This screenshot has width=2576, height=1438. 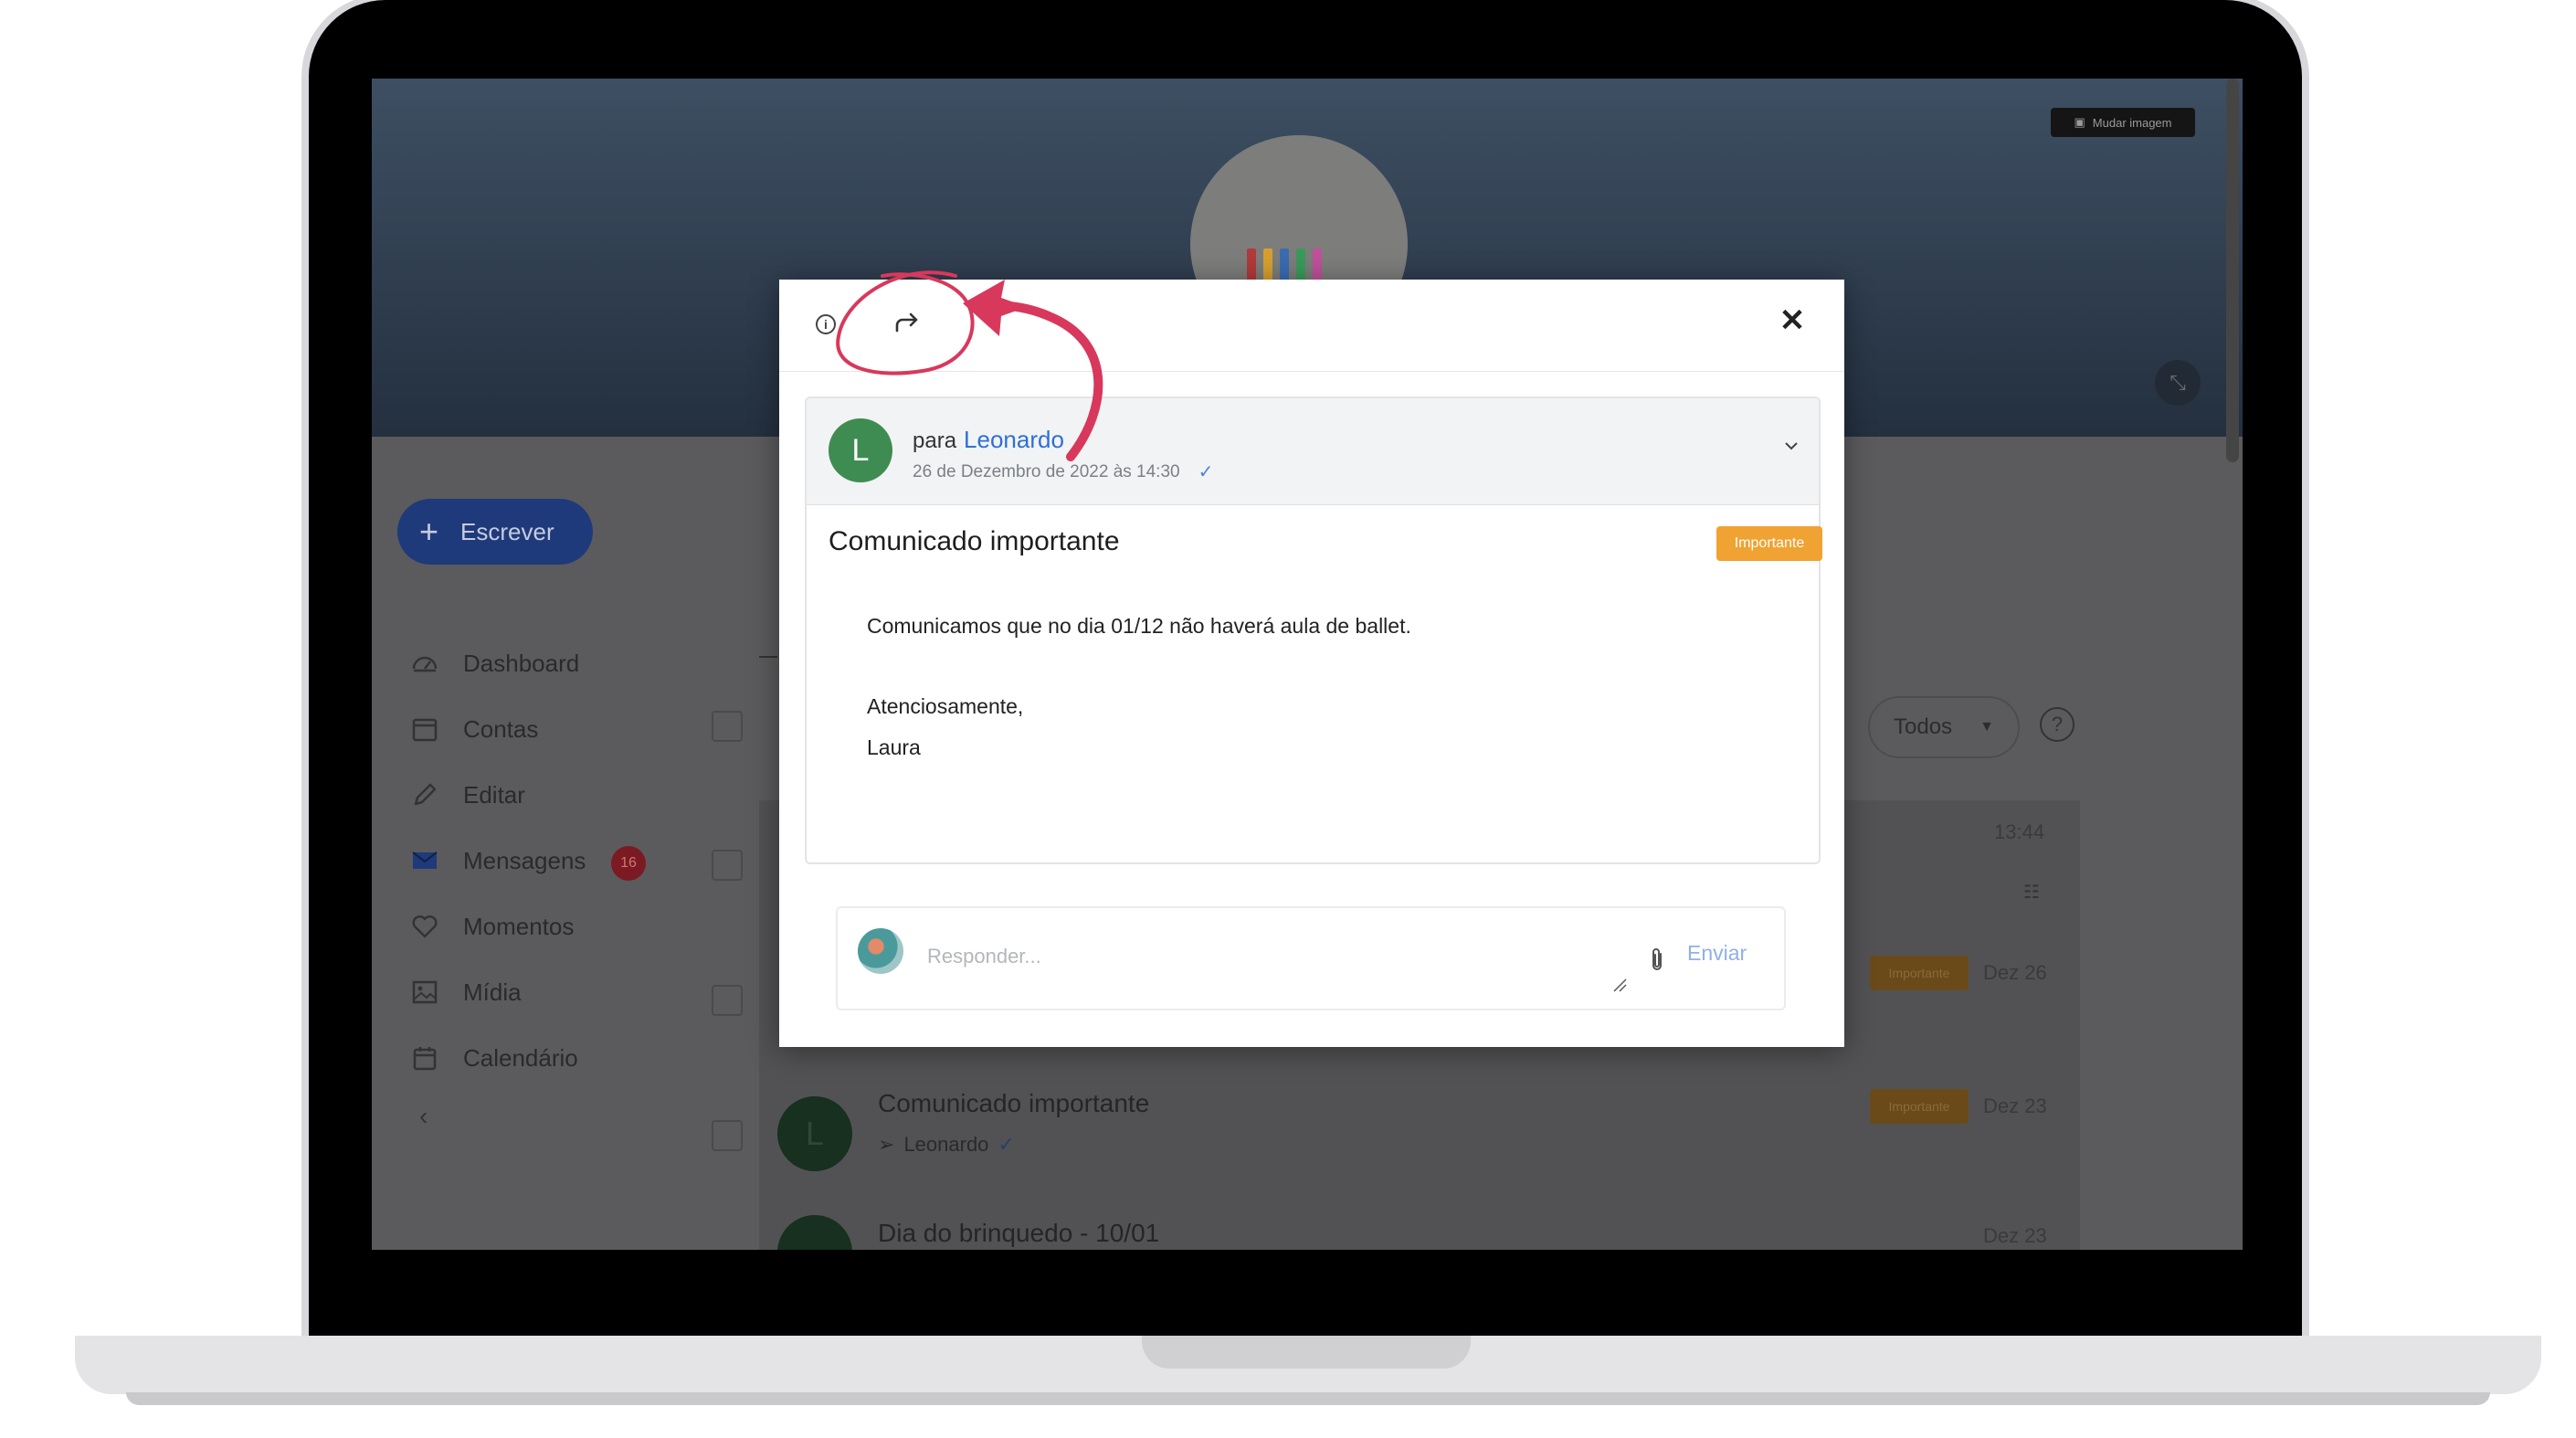 What do you see at coordinates (1792, 321) in the screenshot?
I see `close-icon: ✕` at bounding box center [1792, 321].